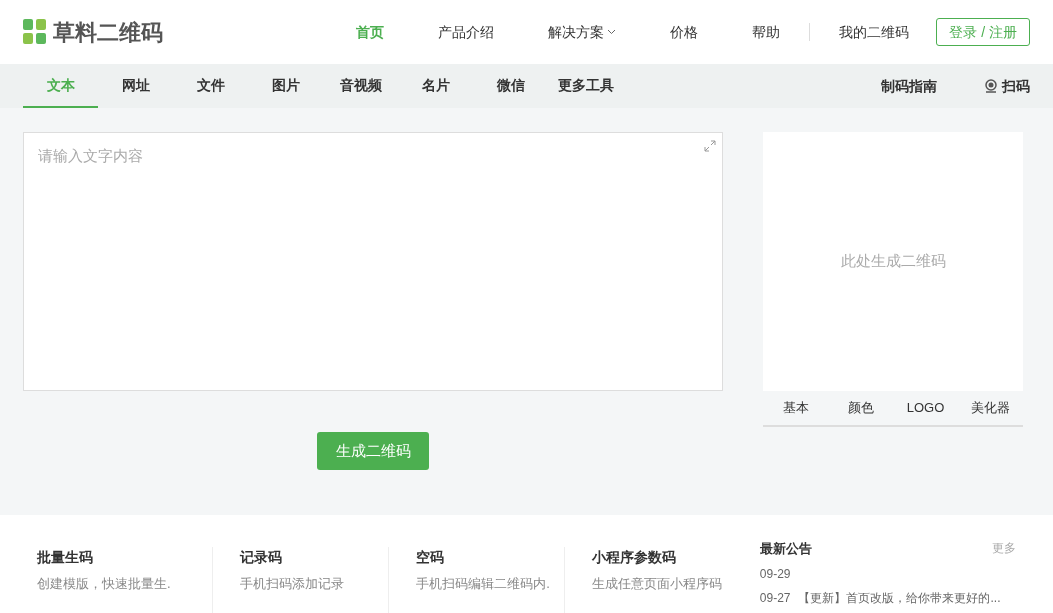  Describe the element at coordinates (510, 86) in the screenshot. I see `tab: 微信` at that location.